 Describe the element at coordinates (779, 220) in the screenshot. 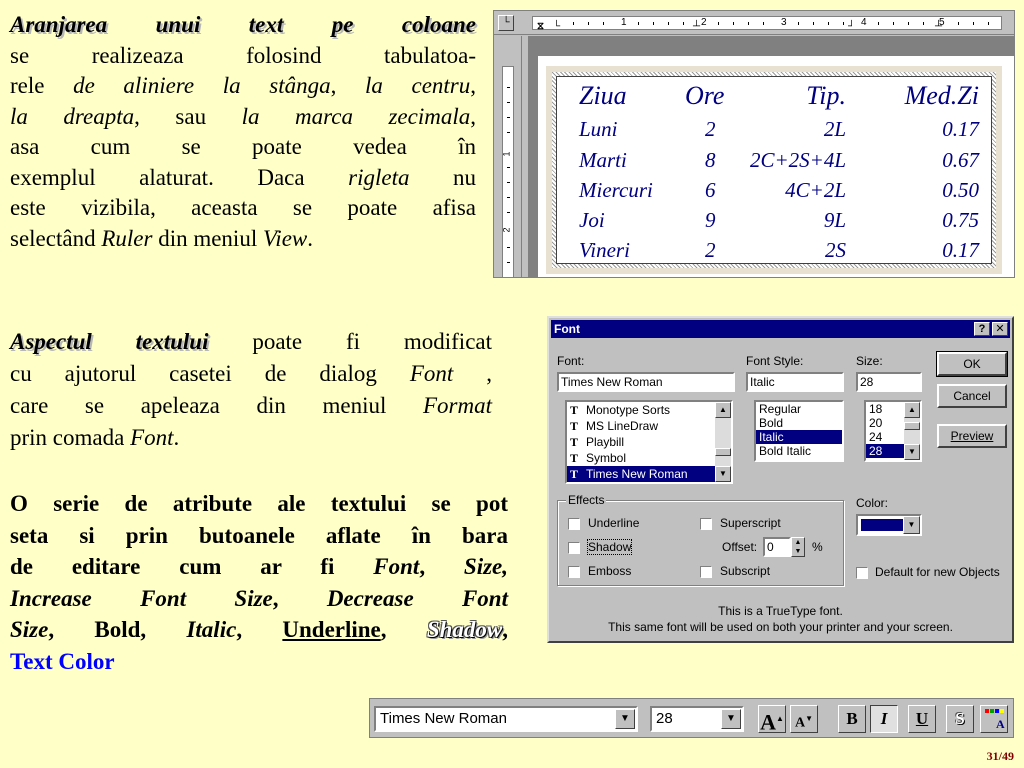

I see `table-row: Joi 9 9L 0.75` at that location.